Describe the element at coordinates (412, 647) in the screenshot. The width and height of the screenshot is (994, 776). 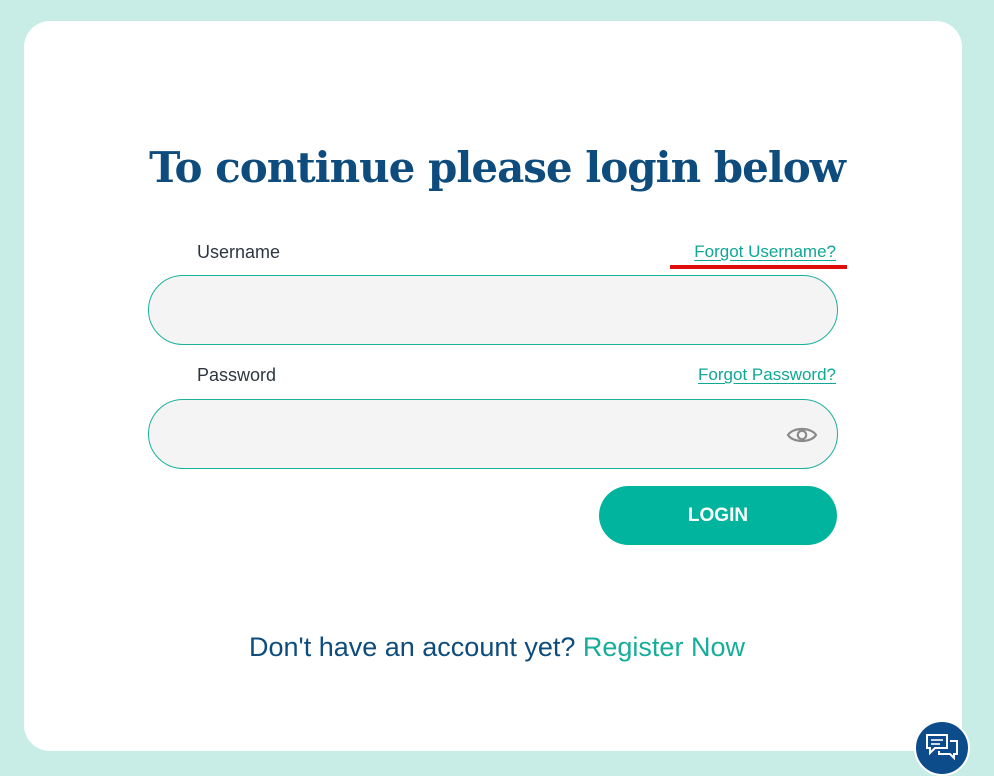
I see `register-prompt-text: Don't have an account yet?` at that location.